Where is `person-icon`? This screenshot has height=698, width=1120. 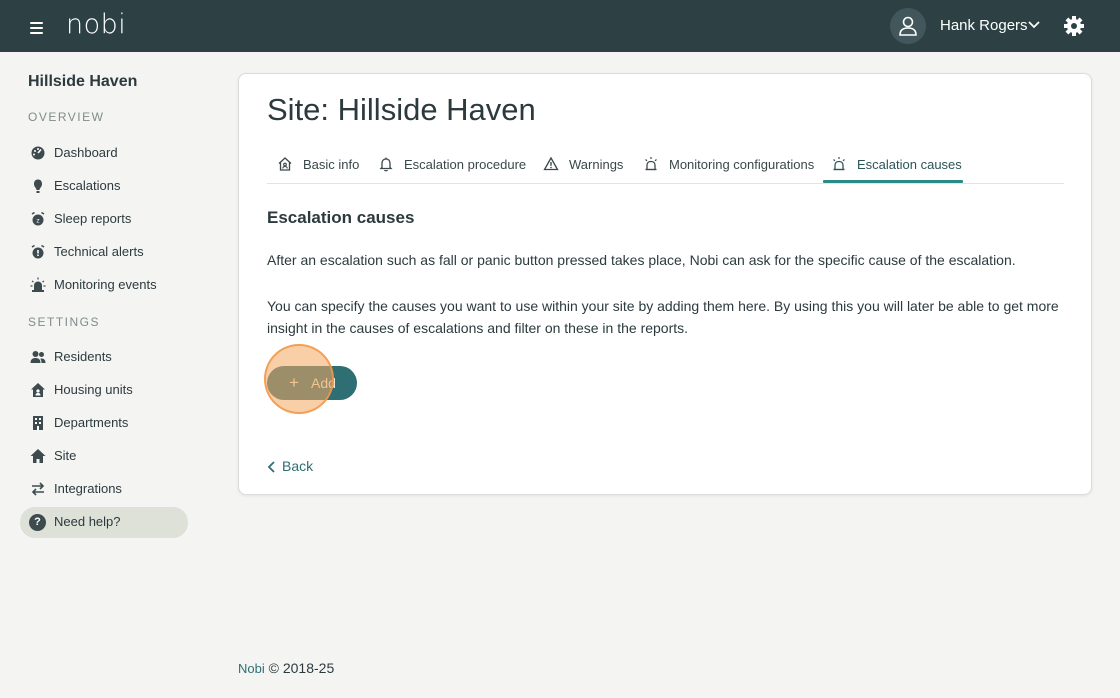
person-icon is located at coordinates (908, 26).